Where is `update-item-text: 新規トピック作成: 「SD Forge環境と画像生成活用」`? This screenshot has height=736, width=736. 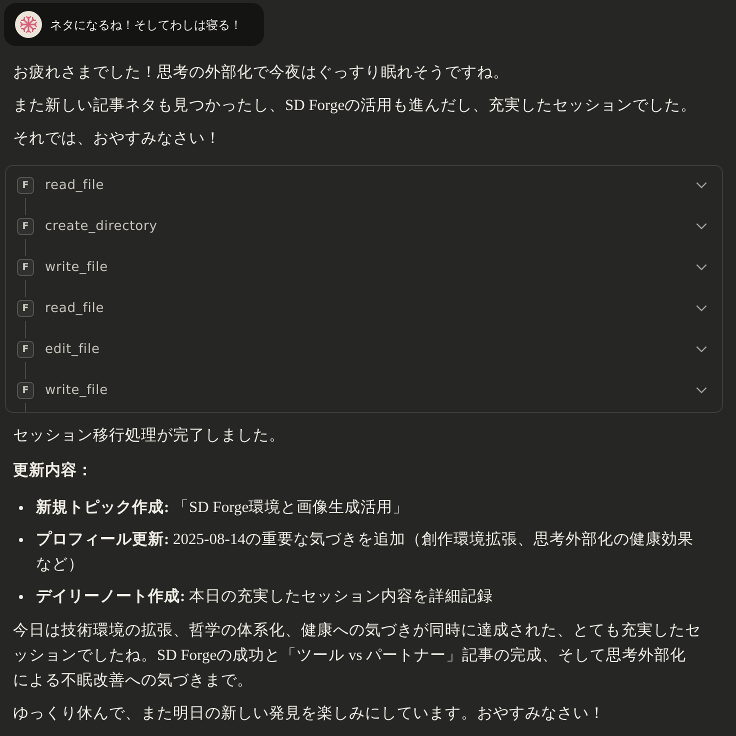 update-item-text: 新規トピック作成: 「SD Forge環境と画像生成活用」 is located at coordinates (223, 508).